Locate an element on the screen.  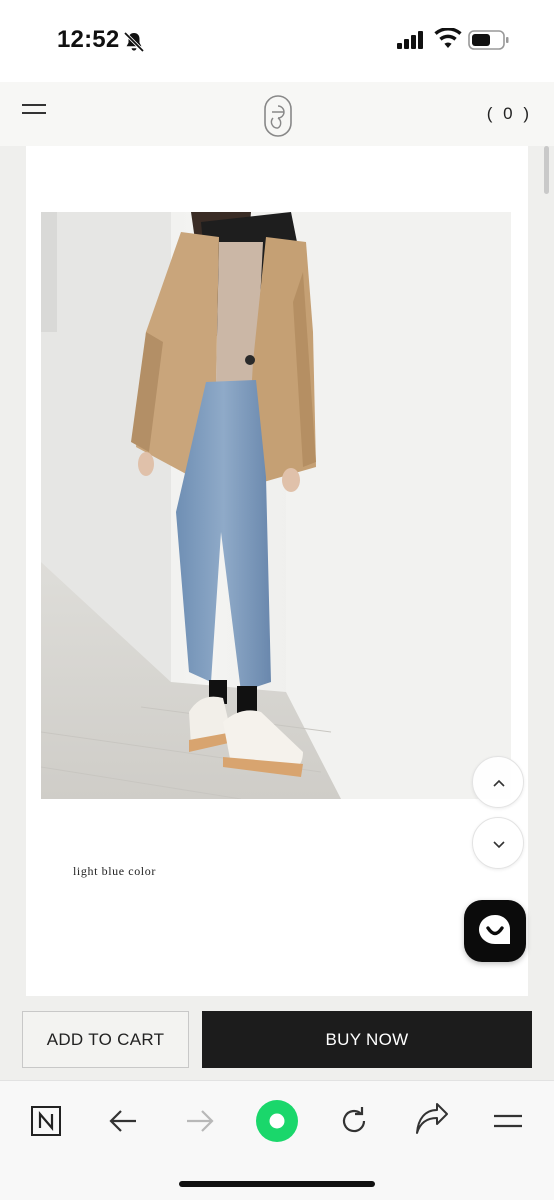
buy-now-button: BUY NOW is located at coordinates (367, 1039).